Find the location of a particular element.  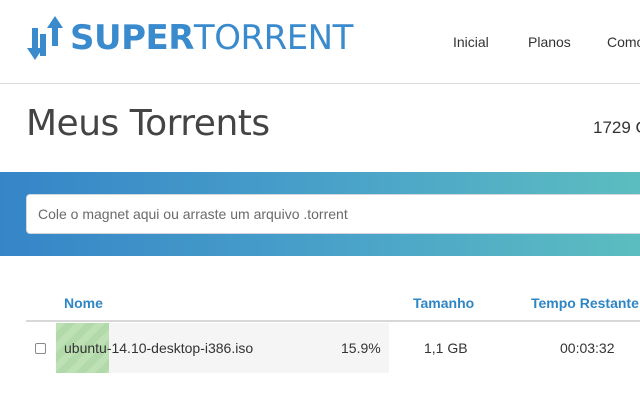

torrent-size: 1,1 GB is located at coordinates (446, 348).